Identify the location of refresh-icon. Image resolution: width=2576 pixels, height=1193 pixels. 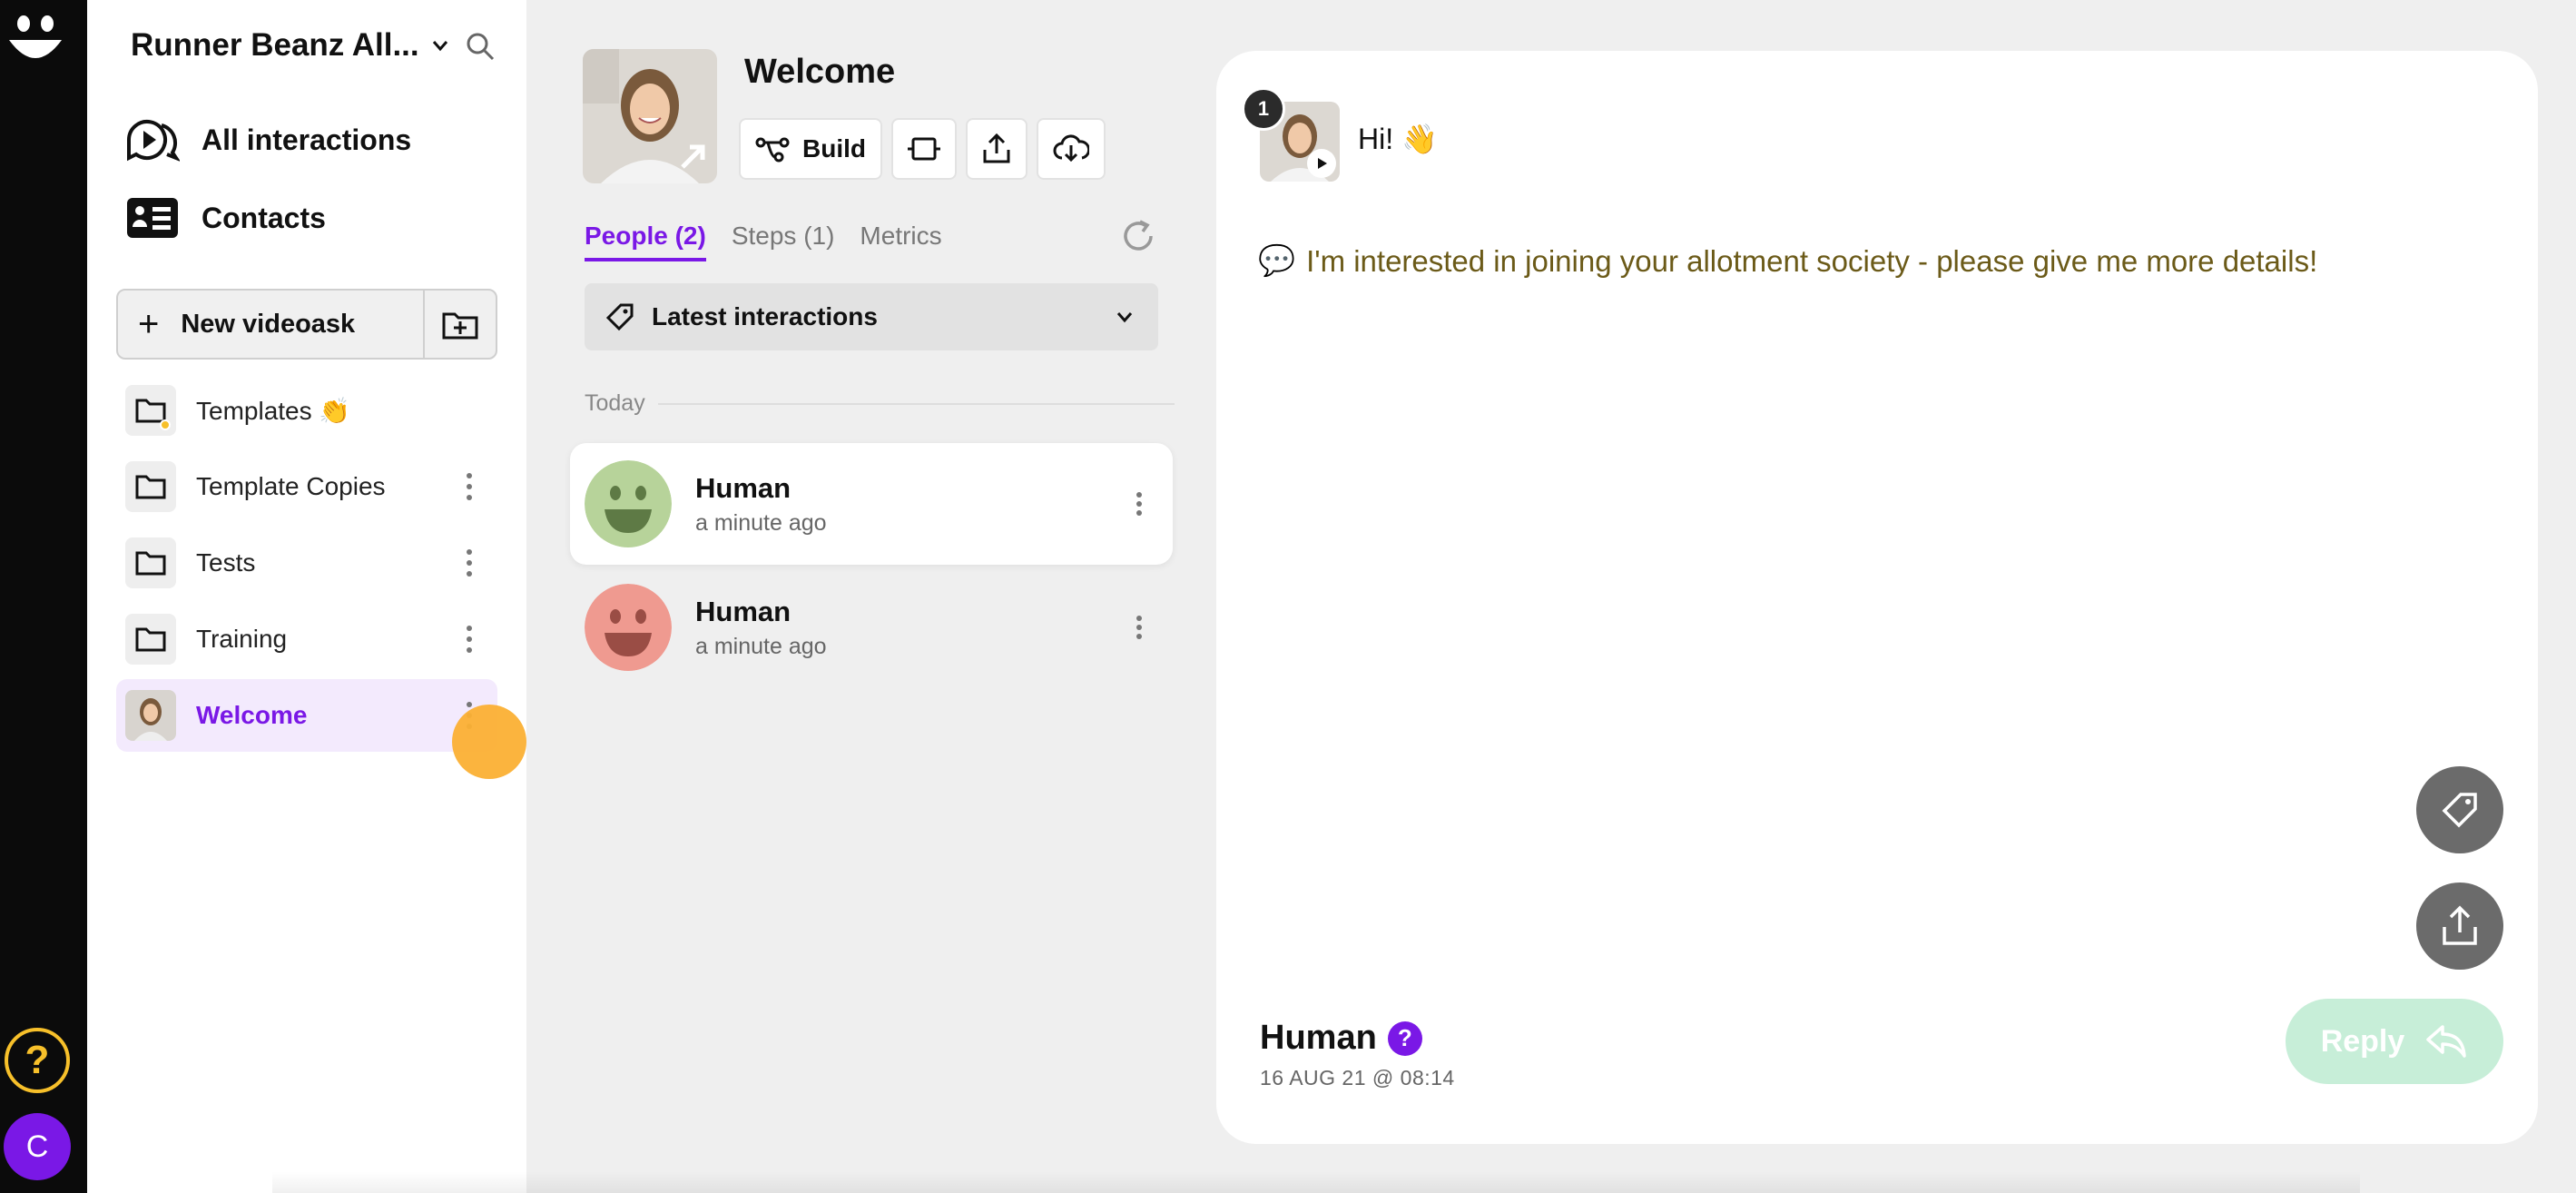
(1138, 236).